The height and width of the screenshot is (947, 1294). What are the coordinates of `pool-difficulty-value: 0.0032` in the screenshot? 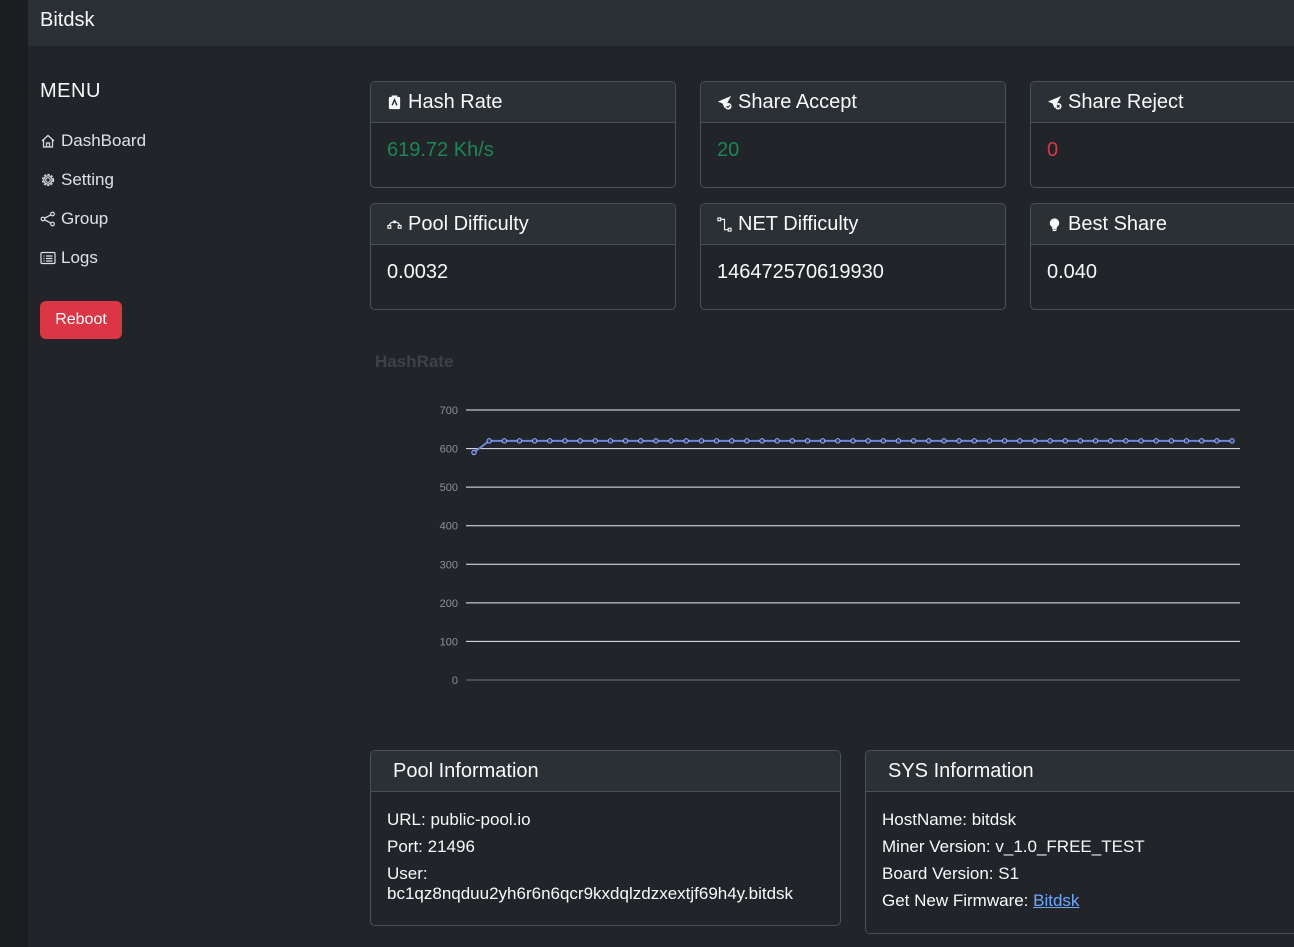 It's located at (418, 272).